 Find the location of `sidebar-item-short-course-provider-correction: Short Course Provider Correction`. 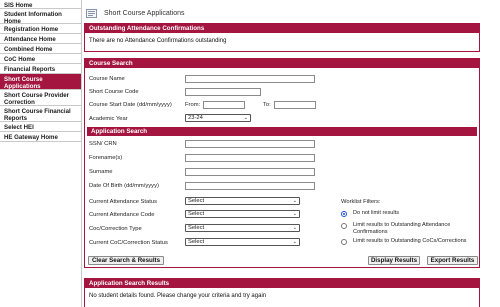

sidebar-item-short-course-provider-correction: Short Course Provider Correction is located at coordinates (41, 98).